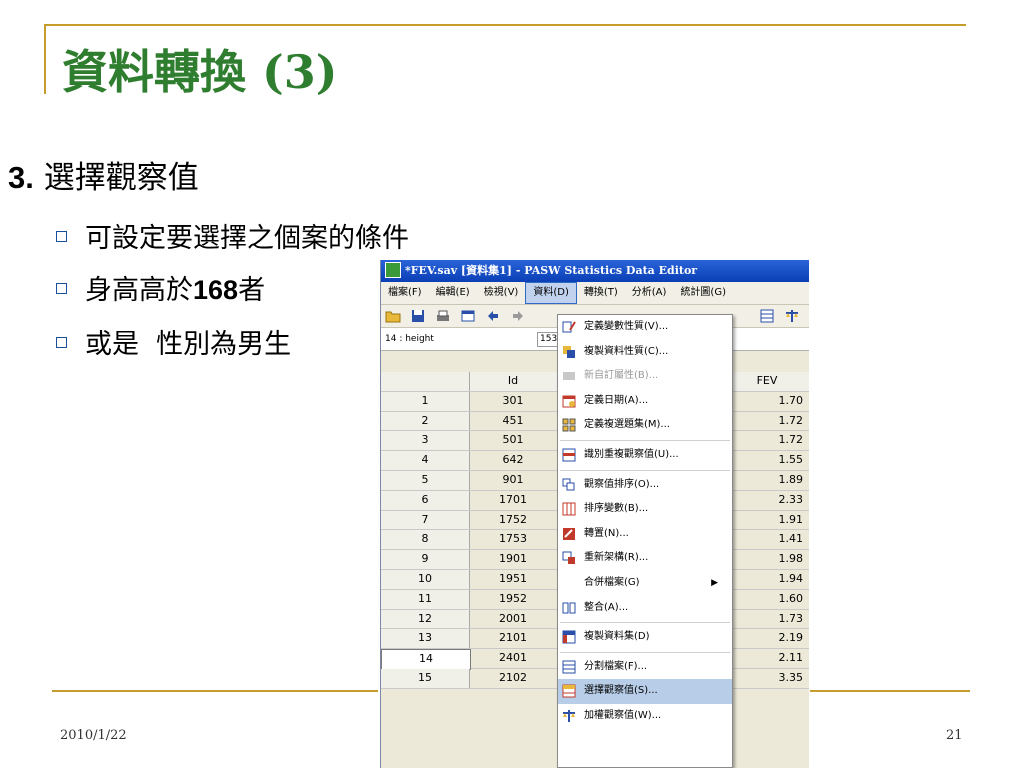 The width and height of the screenshot is (1024, 768). I want to click on cell-fev: 1.91, so click(769, 520).